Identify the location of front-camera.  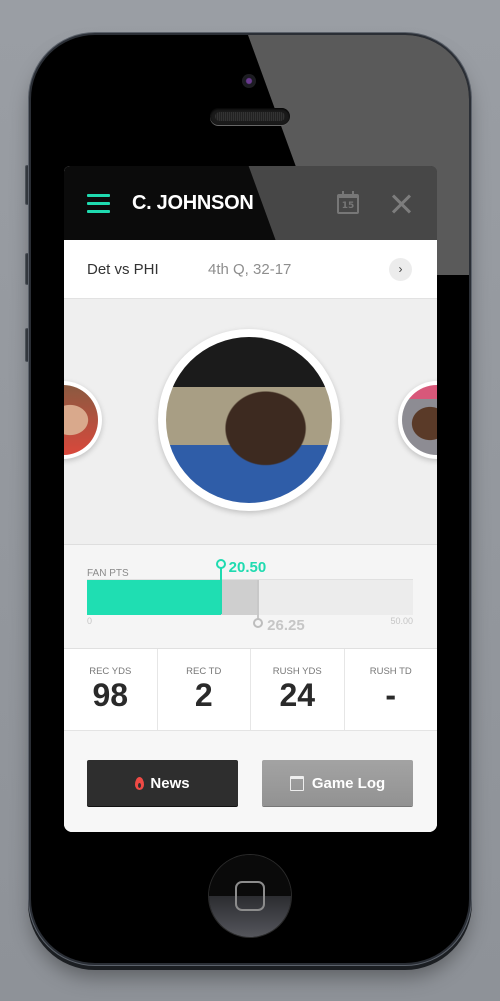
(249, 81).